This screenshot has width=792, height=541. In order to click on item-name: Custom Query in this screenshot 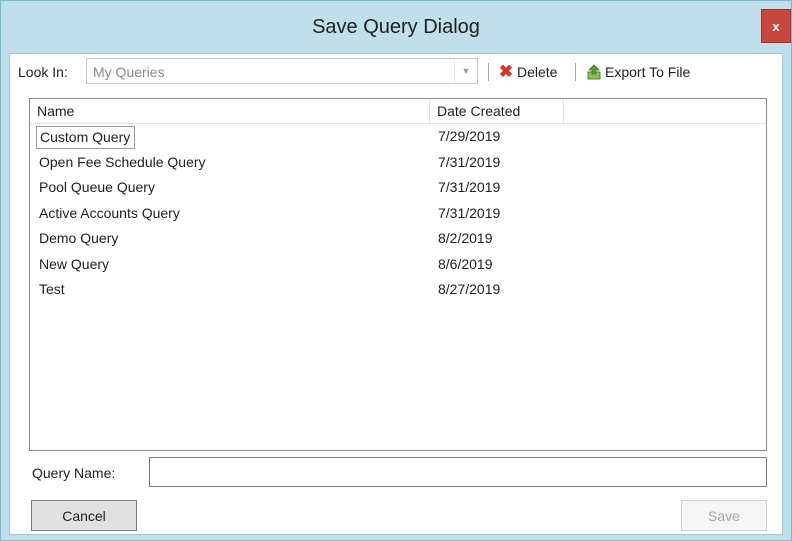, I will do `click(86, 137)`.